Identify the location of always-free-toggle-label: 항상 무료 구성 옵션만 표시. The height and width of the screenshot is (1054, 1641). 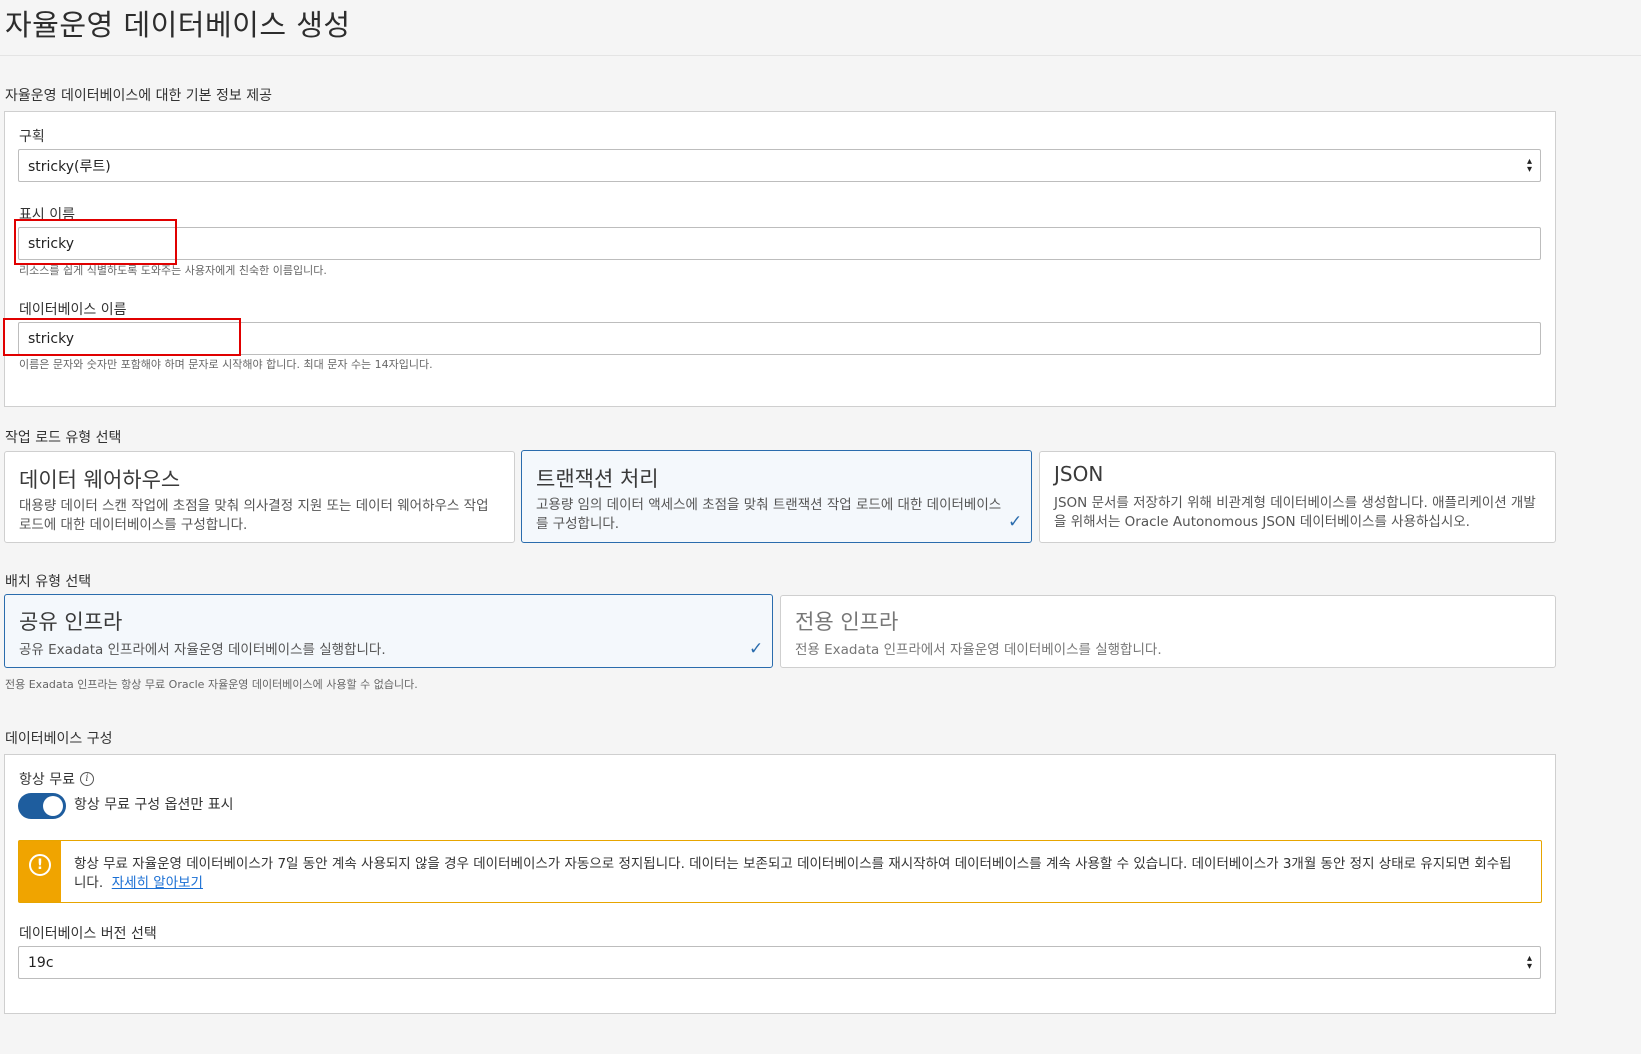
(154, 805).